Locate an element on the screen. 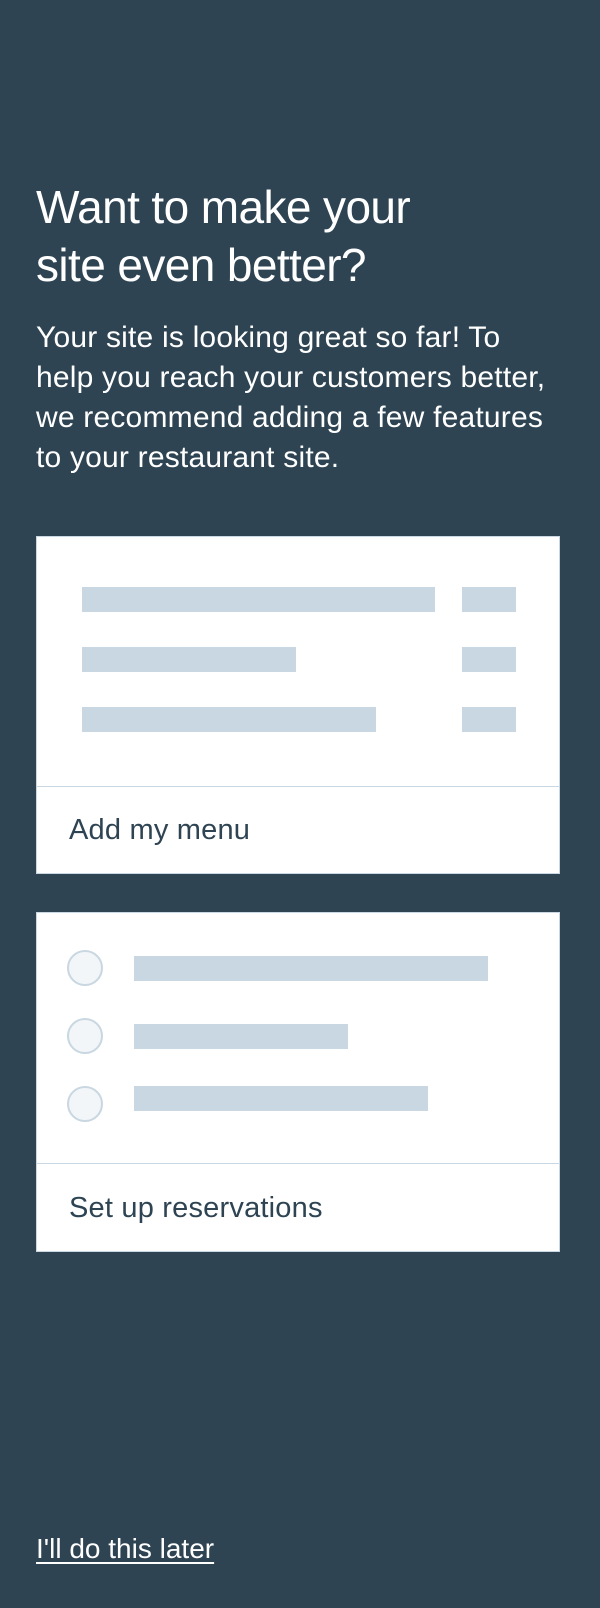 The height and width of the screenshot is (1608, 600). reservations-label: Set up reservations is located at coordinates (196, 1208).